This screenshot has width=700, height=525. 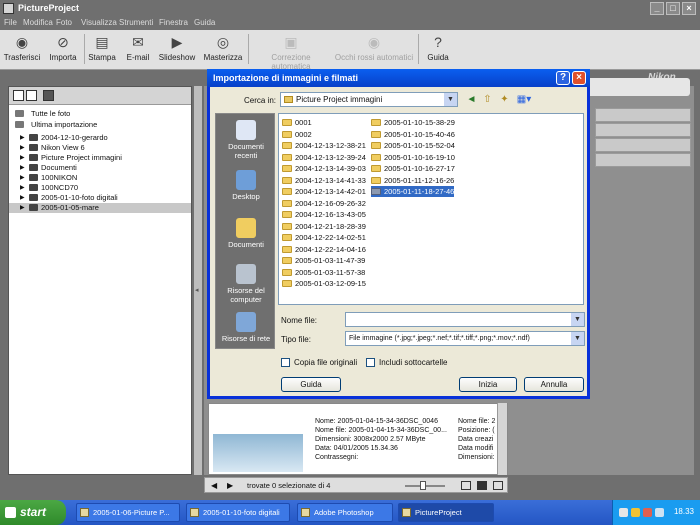 What do you see at coordinates (465, 319) in the screenshot?
I see `filename-input: ▼` at bounding box center [465, 319].